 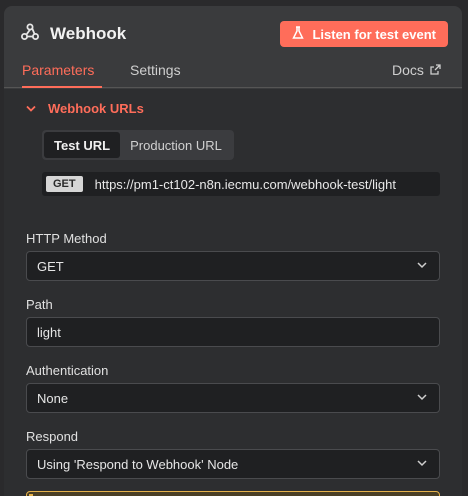 What do you see at coordinates (39, 304) in the screenshot?
I see `path-label: Path` at bounding box center [39, 304].